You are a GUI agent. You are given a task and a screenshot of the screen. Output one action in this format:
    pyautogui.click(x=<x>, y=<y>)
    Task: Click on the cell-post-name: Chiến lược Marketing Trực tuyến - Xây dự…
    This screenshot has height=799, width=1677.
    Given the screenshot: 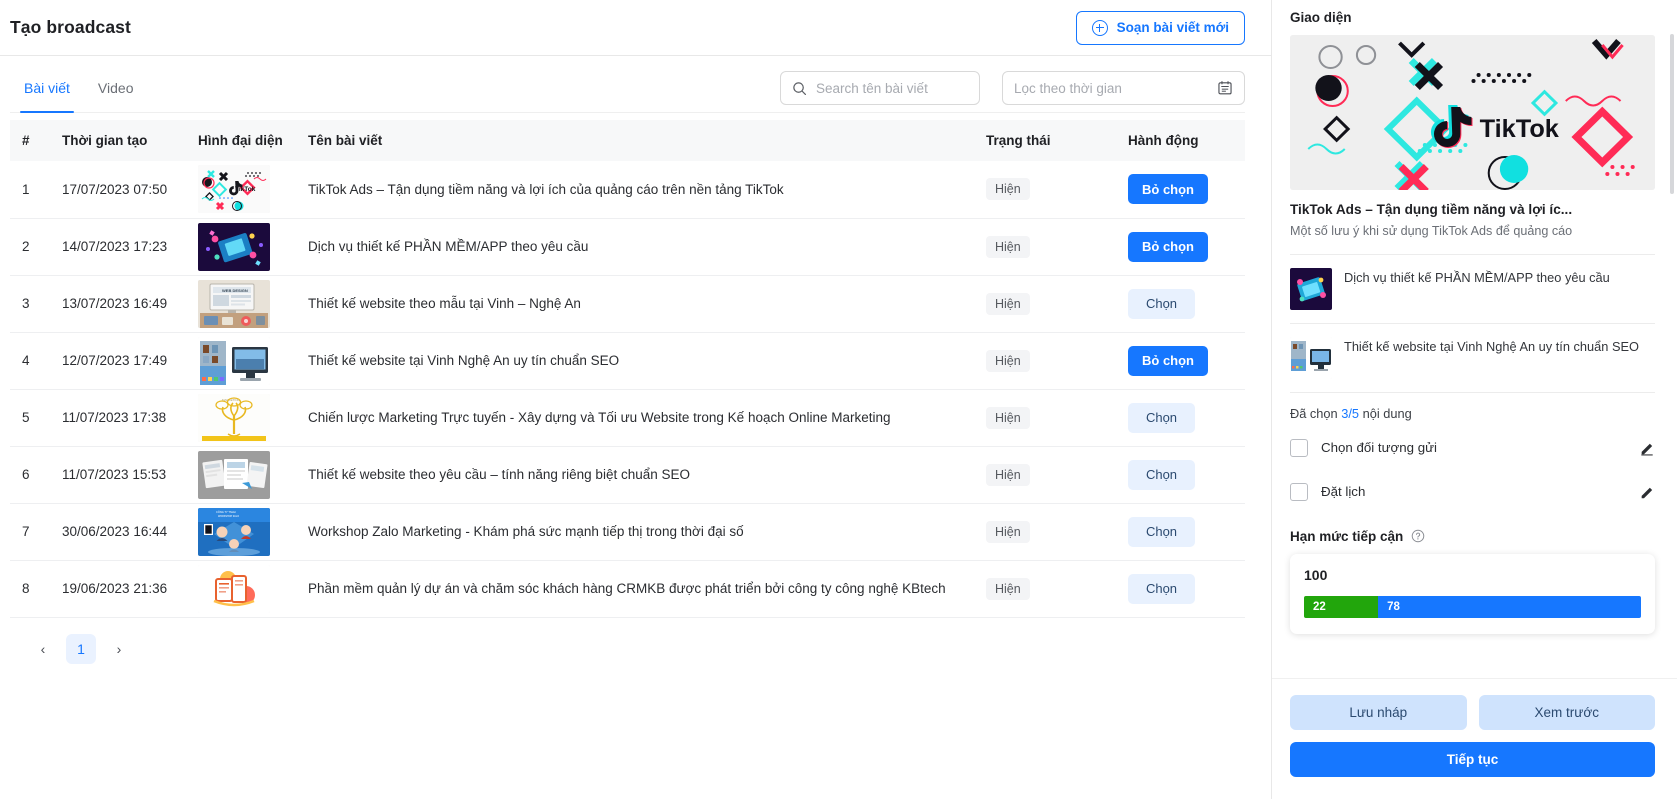 What is the action you would take?
    pyautogui.click(x=639, y=418)
    